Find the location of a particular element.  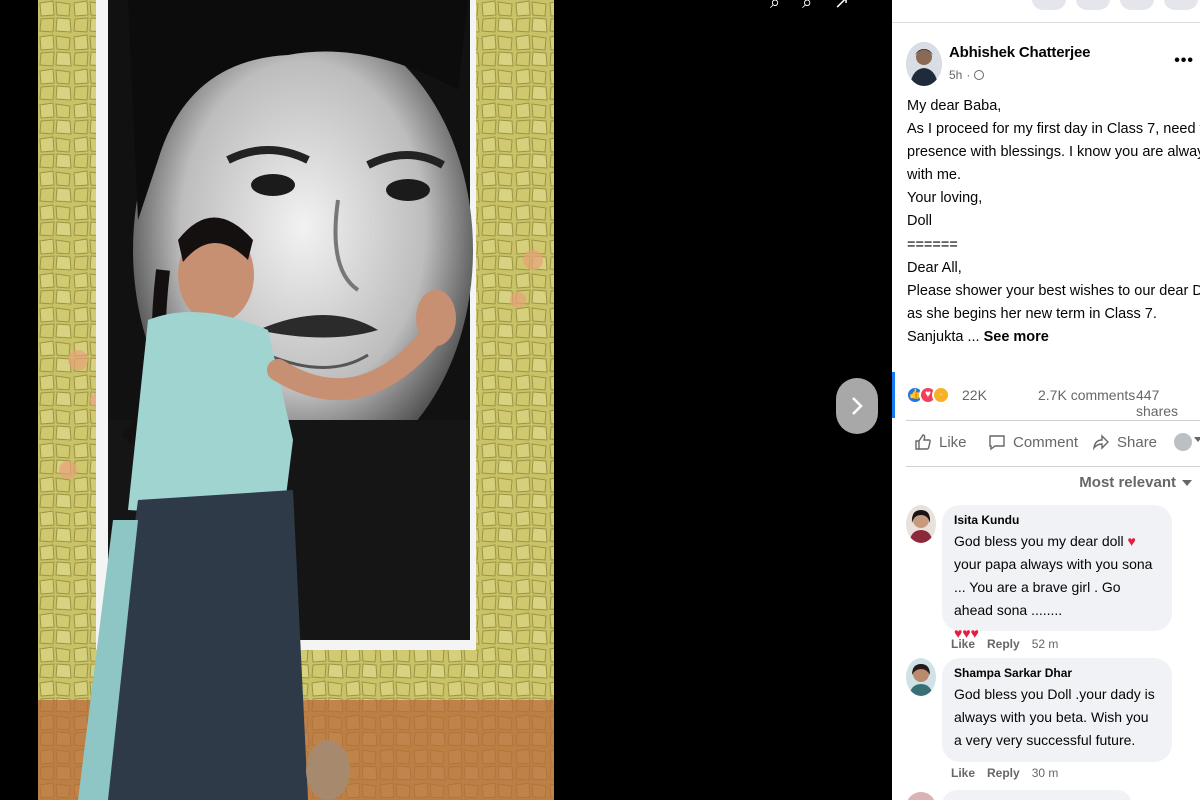

comment-sort-button: Most relevant is located at coordinates (1135, 482).